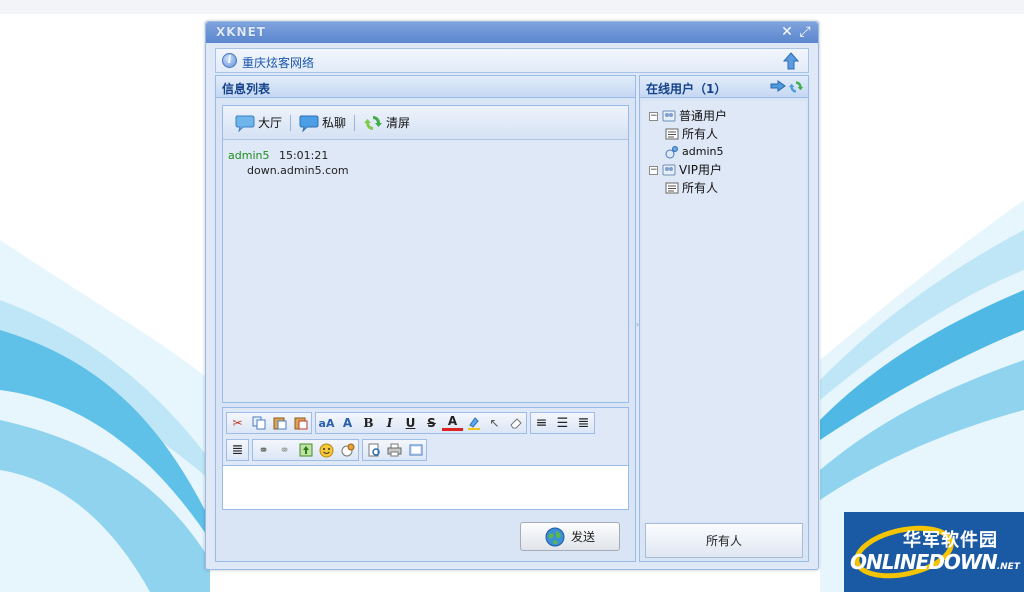 The width and height of the screenshot is (1024, 592). I want to click on insert-group: ⚭ ⚭, so click(305, 450).